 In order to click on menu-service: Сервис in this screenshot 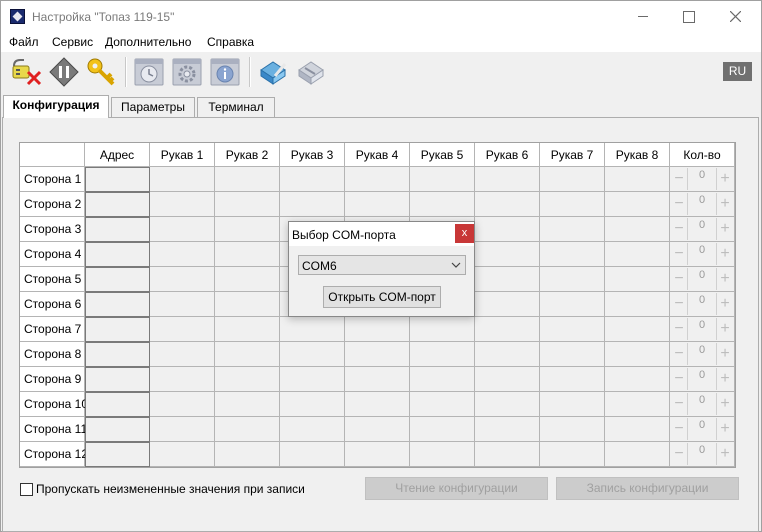, I will do `click(72, 42)`.